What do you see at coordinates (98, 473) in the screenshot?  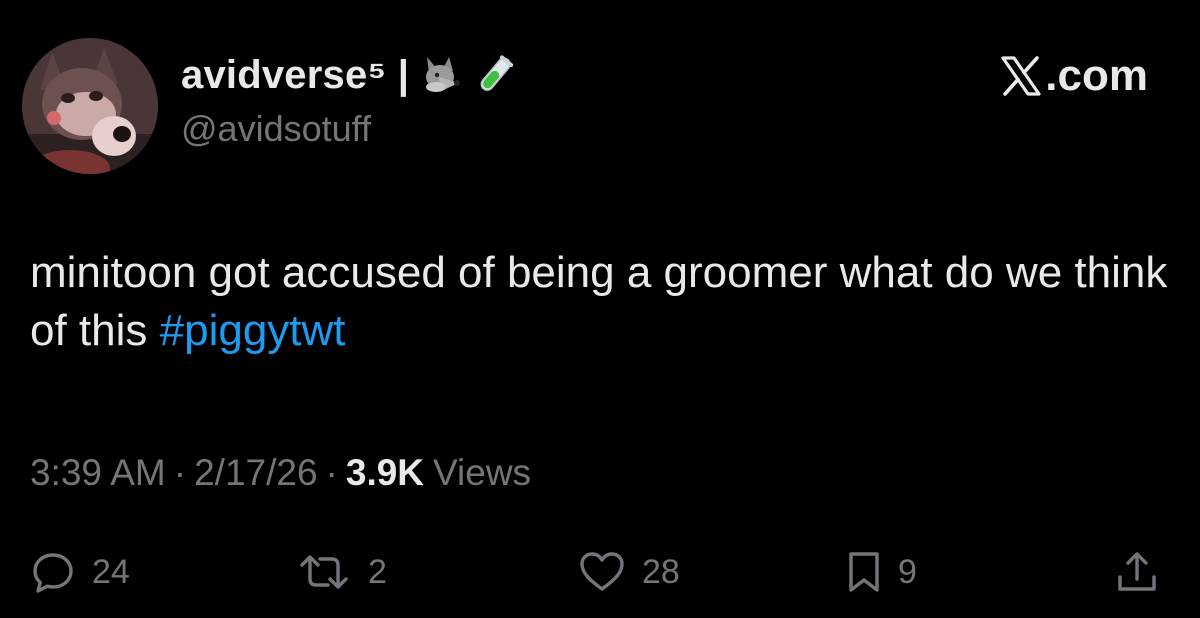 I see `tweet-time: 3:39 AM` at bounding box center [98, 473].